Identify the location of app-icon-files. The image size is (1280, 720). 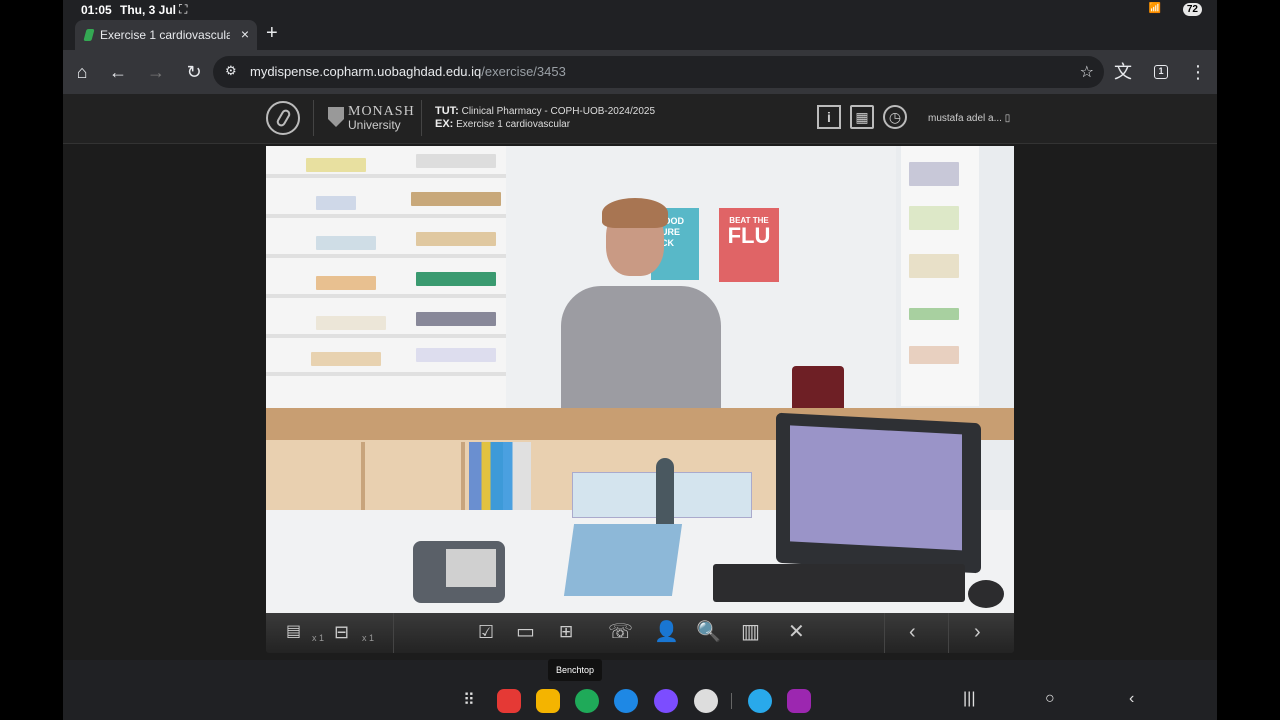
(548, 701).